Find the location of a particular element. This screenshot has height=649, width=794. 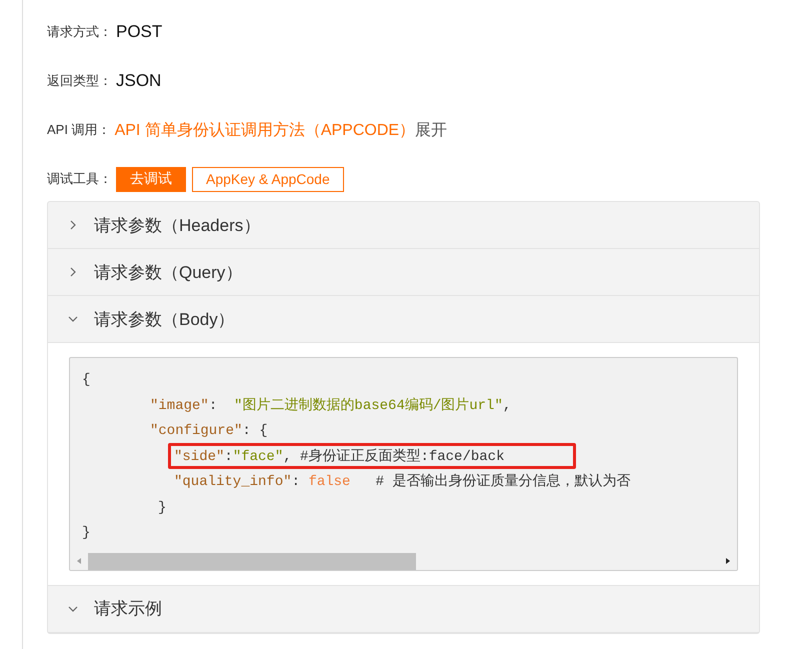

field-value: JSON is located at coordinates (139, 81).